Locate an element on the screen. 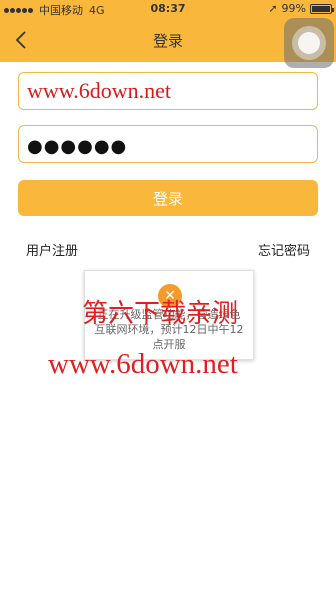  location-icon: ➚ is located at coordinates (273, 8).